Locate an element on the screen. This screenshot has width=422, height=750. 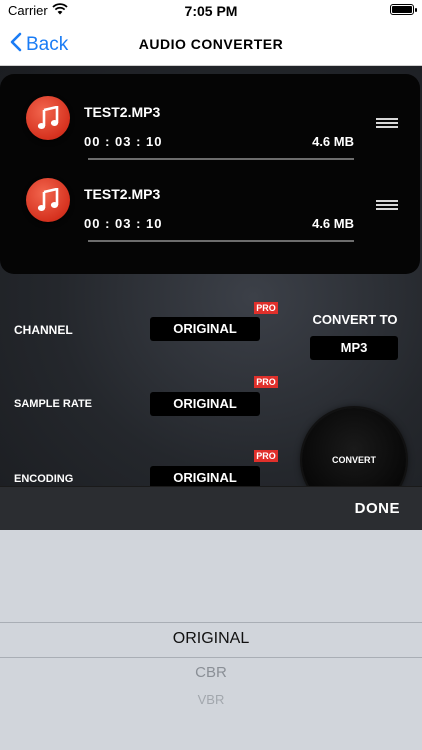
sample-rate-pro-badge: PRO is located at coordinates (266, 382).